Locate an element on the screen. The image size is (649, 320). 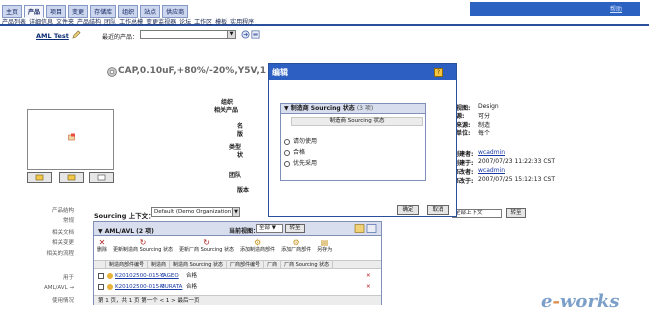
detail-label-version: 版 is located at coordinates (240, 134).